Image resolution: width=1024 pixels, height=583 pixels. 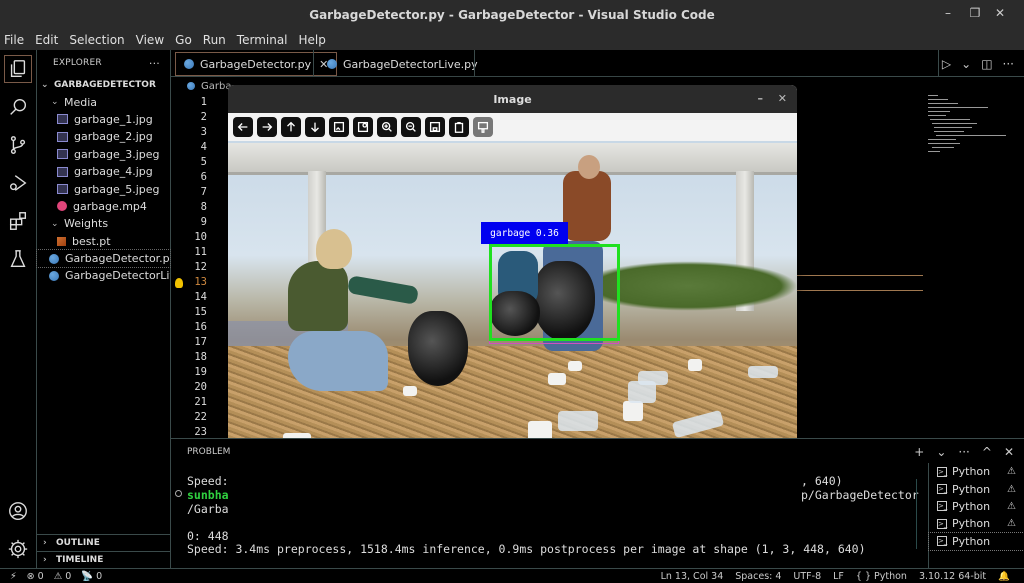 What do you see at coordinates (103, 241) in the screenshot?
I see `file-item: best.pt` at bounding box center [103, 241].